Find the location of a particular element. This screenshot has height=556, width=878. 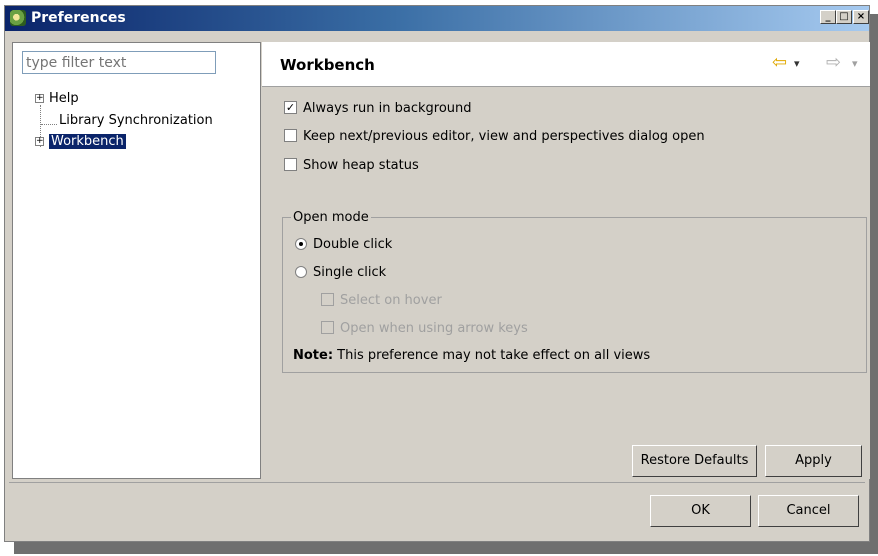

tree-item-label: Workbench is located at coordinates (87, 141).